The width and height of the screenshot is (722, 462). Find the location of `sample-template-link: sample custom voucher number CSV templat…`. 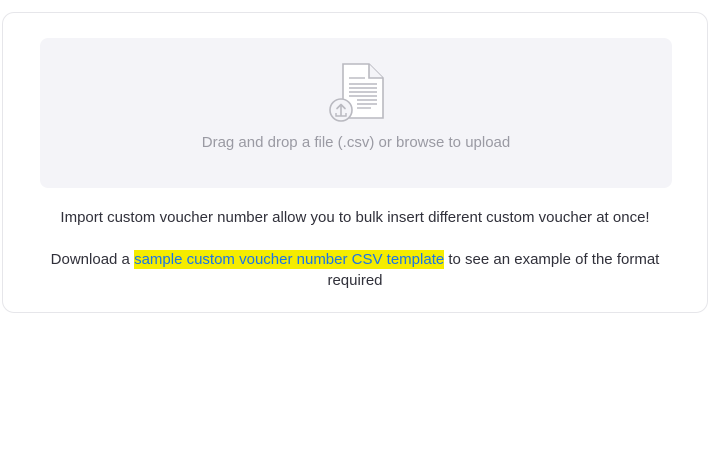

sample-template-link: sample custom voucher number CSV templat… is located at coordinates (289, 259).